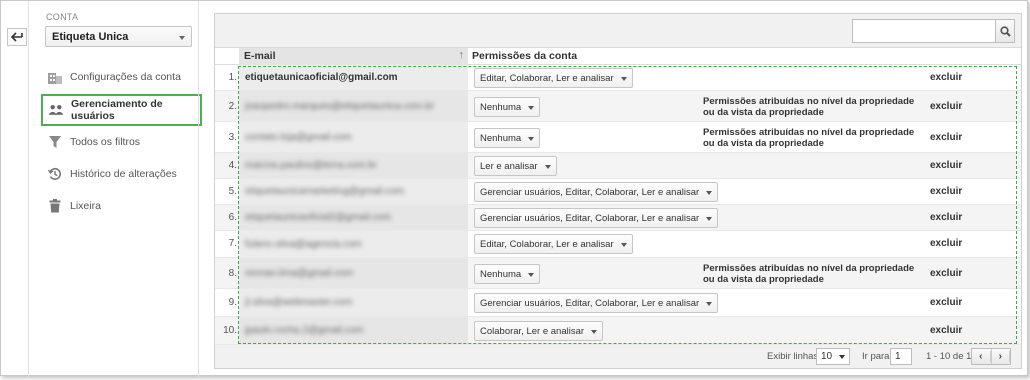 This screenshot has height=380, width=1030. I want to click on row-email: fulano.silva@agencia.com, so click(353, 244).